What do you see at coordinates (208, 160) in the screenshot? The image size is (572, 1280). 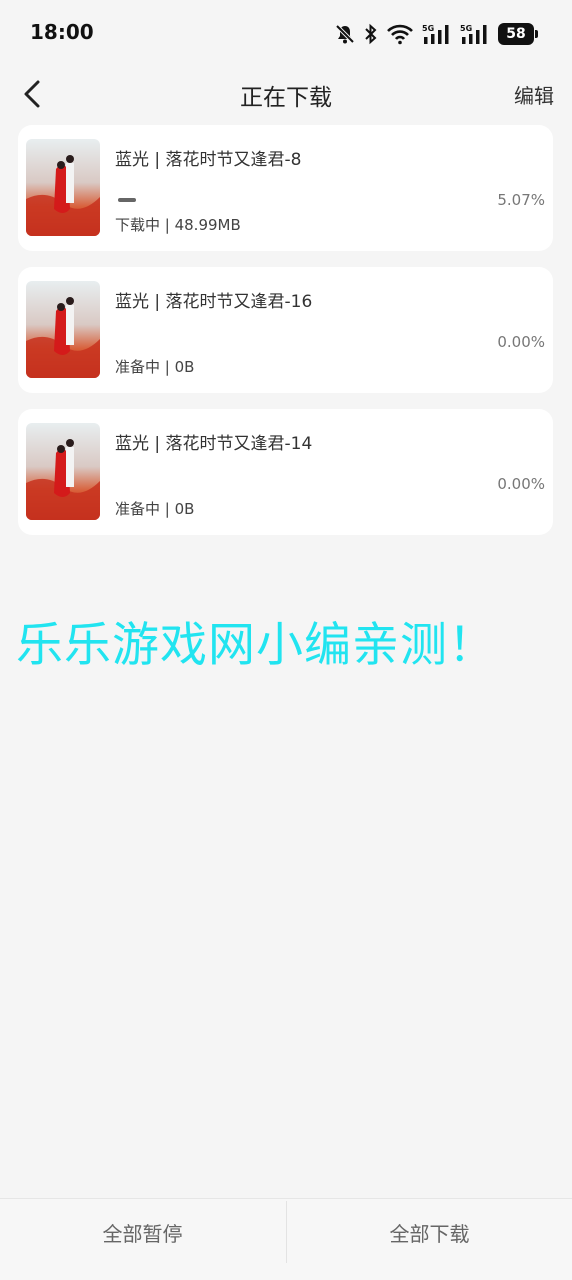 I see `item-title: 蓝光 | 落花时节又逢君-8` at bounding box center [208, 160].